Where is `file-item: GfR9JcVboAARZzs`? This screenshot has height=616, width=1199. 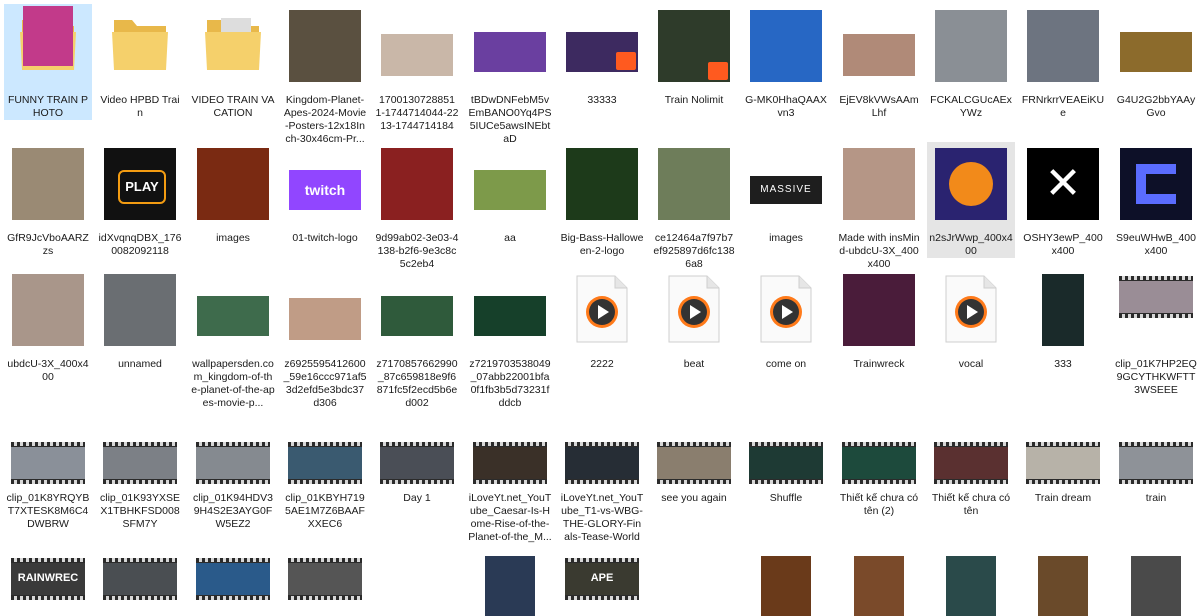 file-item: GfR9JcVboAARZzs is located at coordinates (48, 200).